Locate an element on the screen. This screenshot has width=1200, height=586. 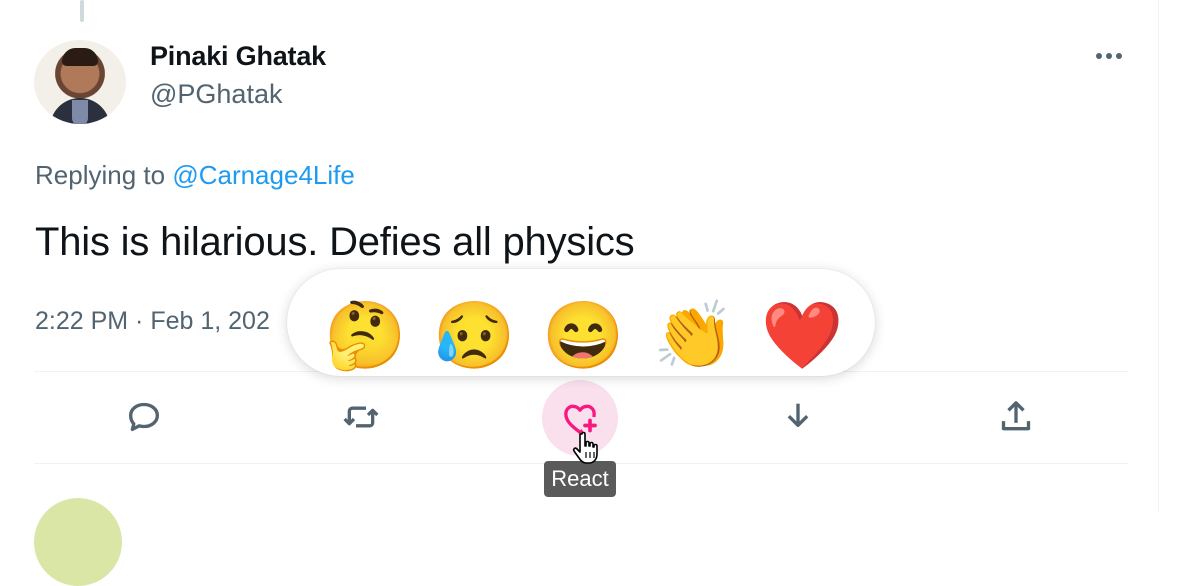
reaction-clapping-hands: 👏 is located at coordinates (694, 335).